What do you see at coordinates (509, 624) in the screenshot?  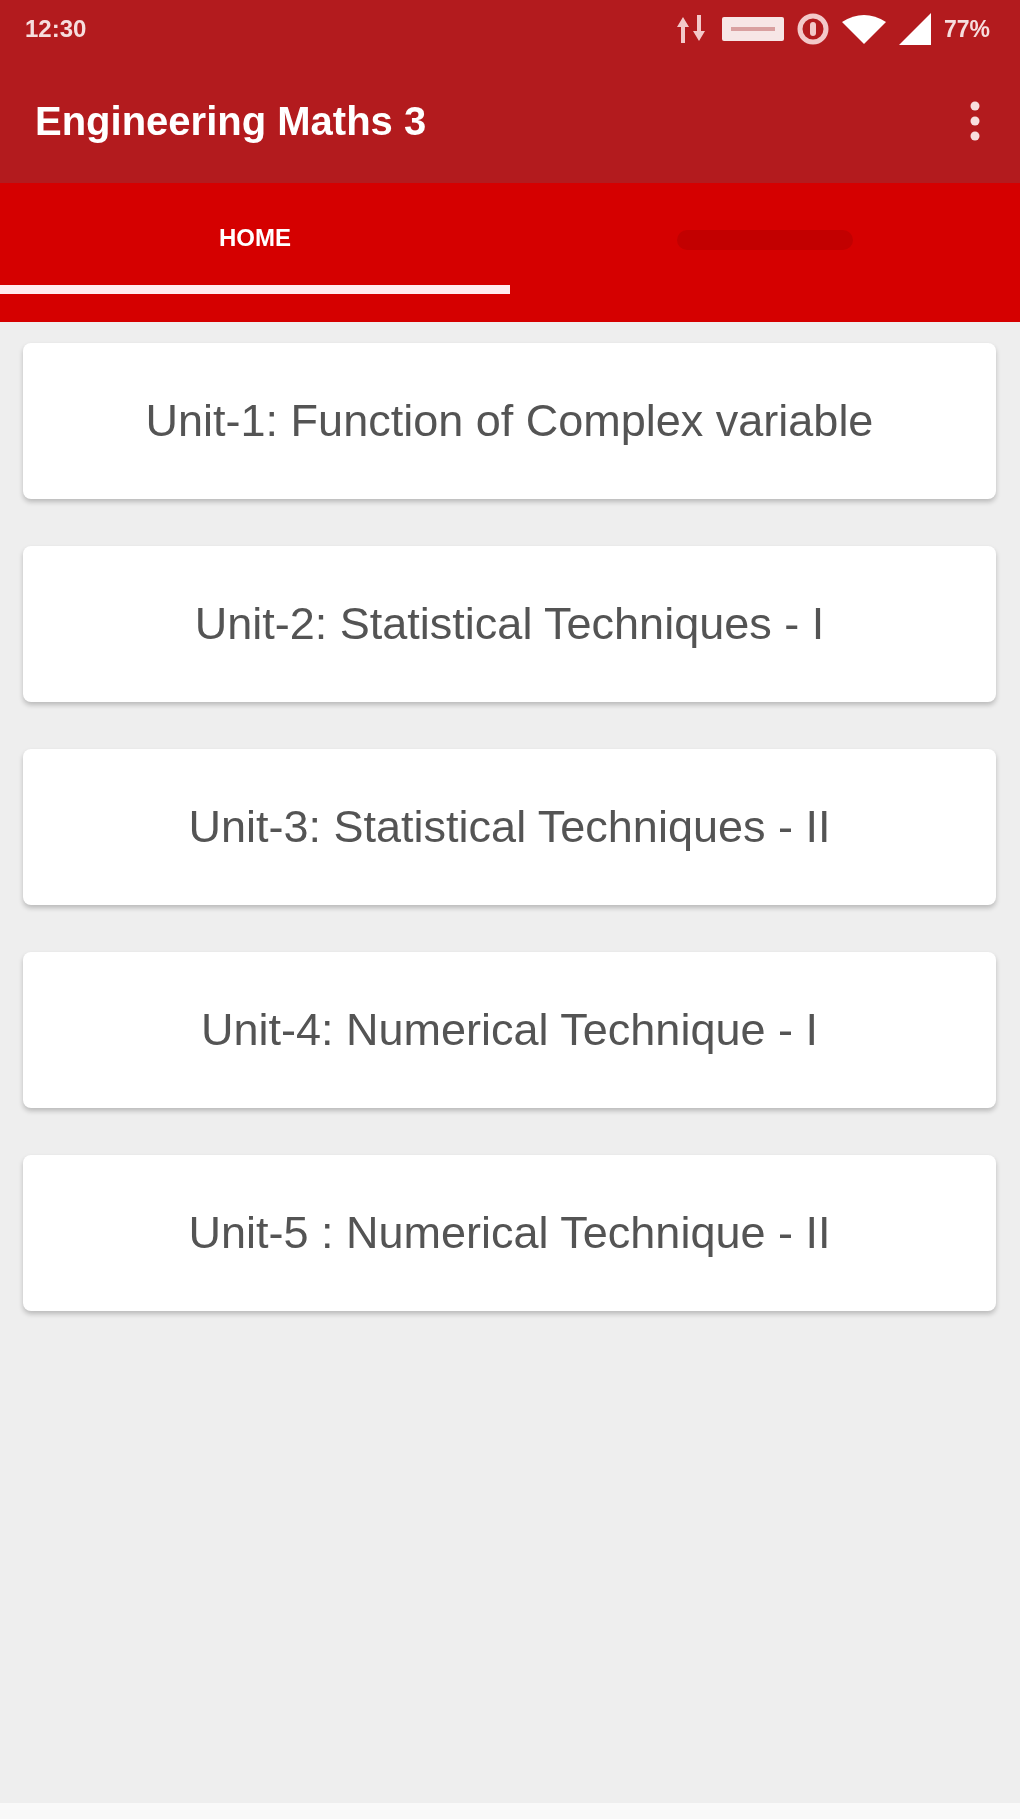 I see `unit-card: Unit-2: Statistical Techniques - I` at bounding box center [509, 624].